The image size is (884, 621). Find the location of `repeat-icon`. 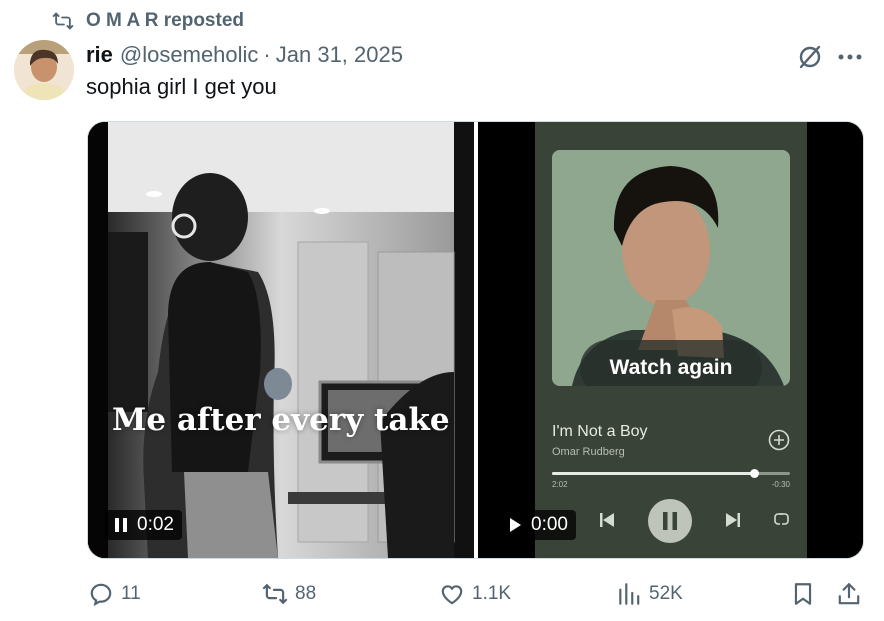

repeat-icon is located at coordinates (781, 519).